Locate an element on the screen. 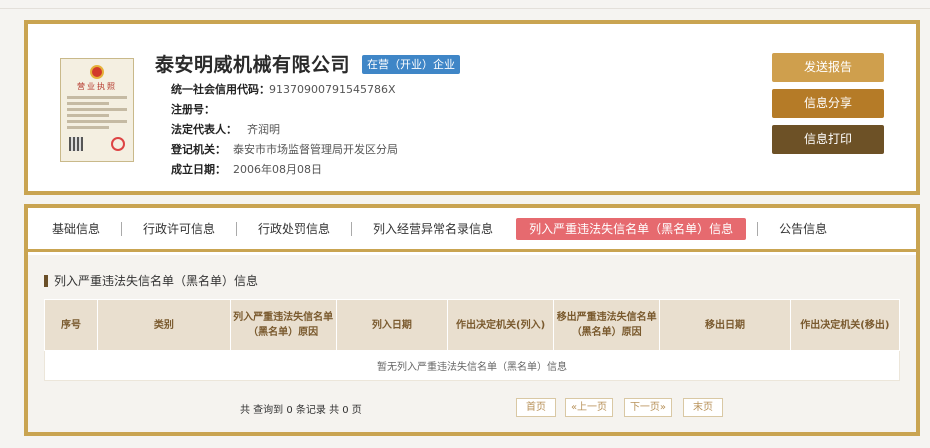  col-removal-reason: 移出严重违法失信名单（黑名单）原因 is located at coordinates (607, 325).